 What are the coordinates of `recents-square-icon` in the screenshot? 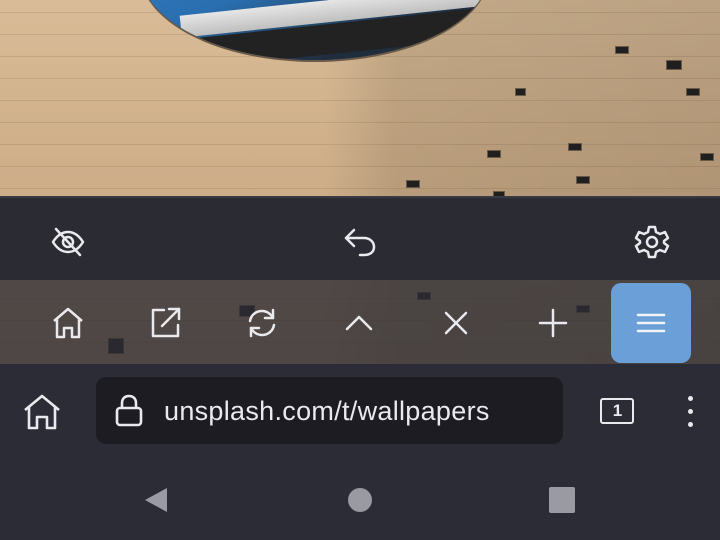 It's located at (562, 500).